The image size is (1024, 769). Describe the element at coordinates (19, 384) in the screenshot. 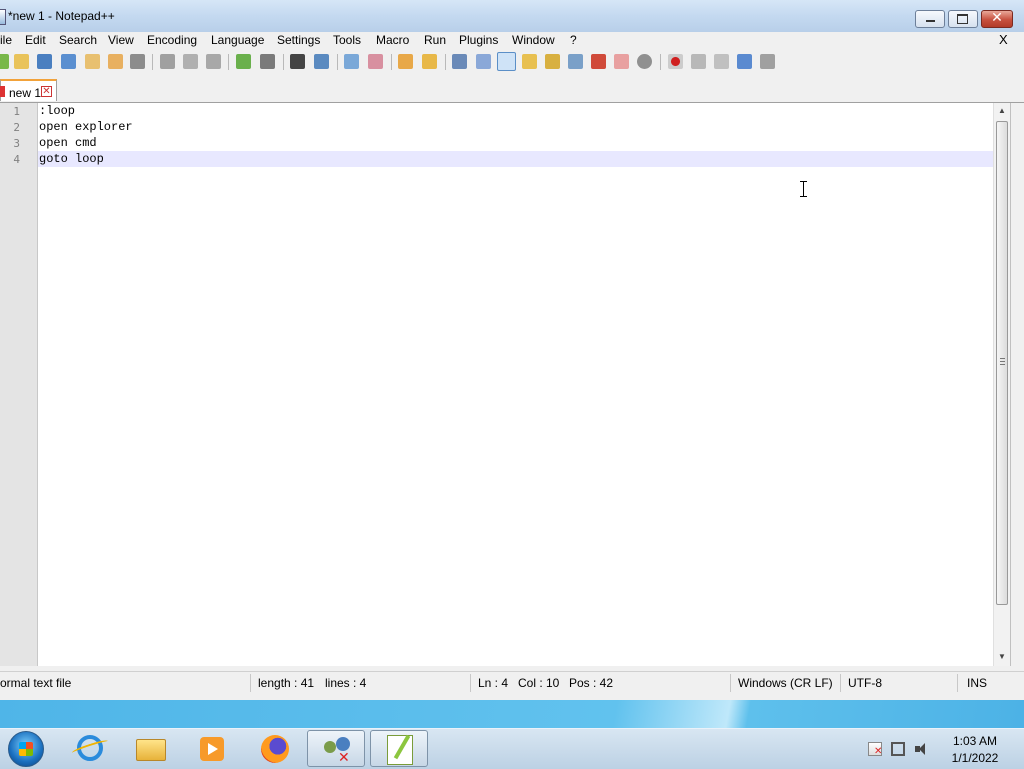

I see `line-number-gutter: 1 2 3 4` at that location.